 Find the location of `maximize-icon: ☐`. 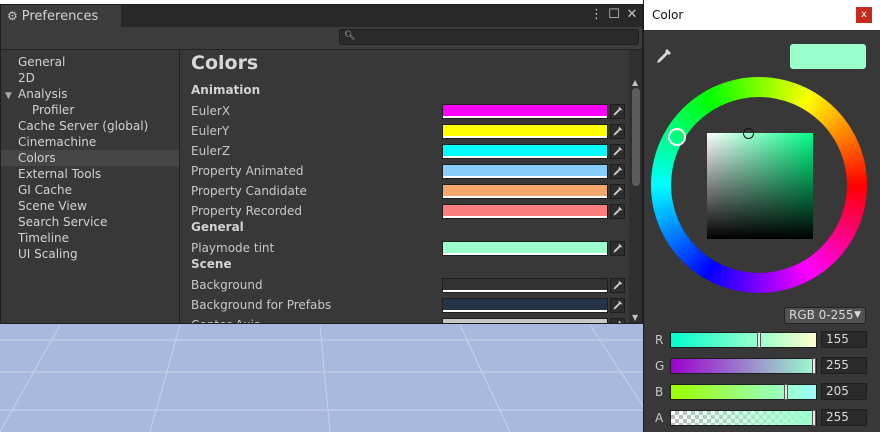

maximize-icon: ☐ is located at coordinates (614, 14).